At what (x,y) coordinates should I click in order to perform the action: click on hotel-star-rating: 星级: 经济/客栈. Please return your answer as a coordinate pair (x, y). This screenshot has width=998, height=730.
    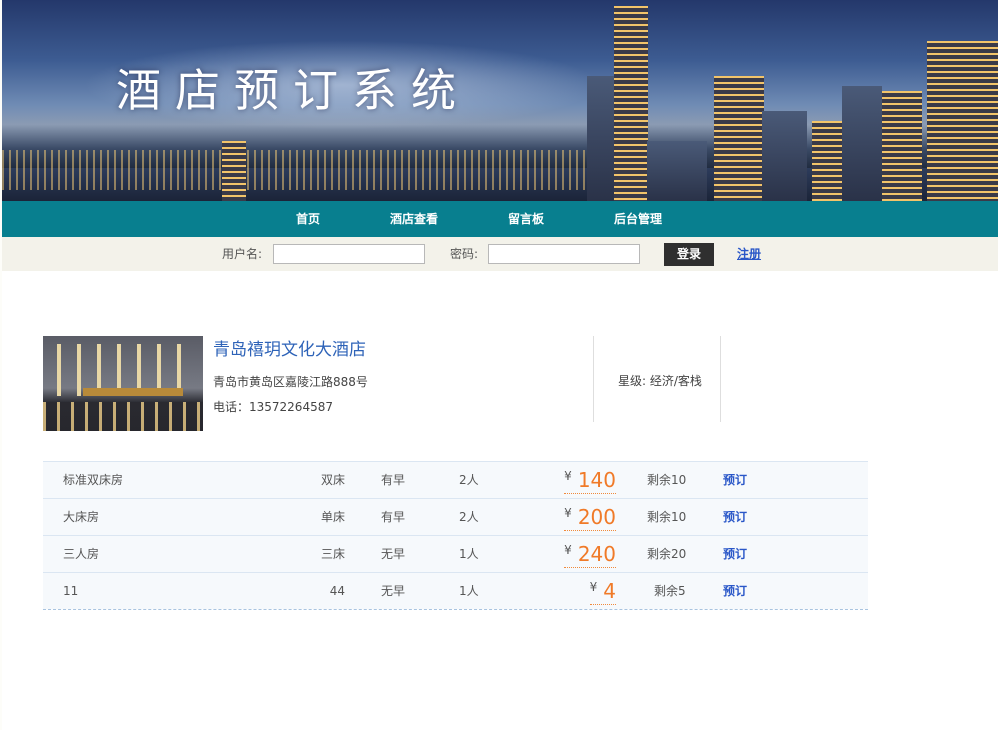
    Looking at the image, I should click on (660, 381).